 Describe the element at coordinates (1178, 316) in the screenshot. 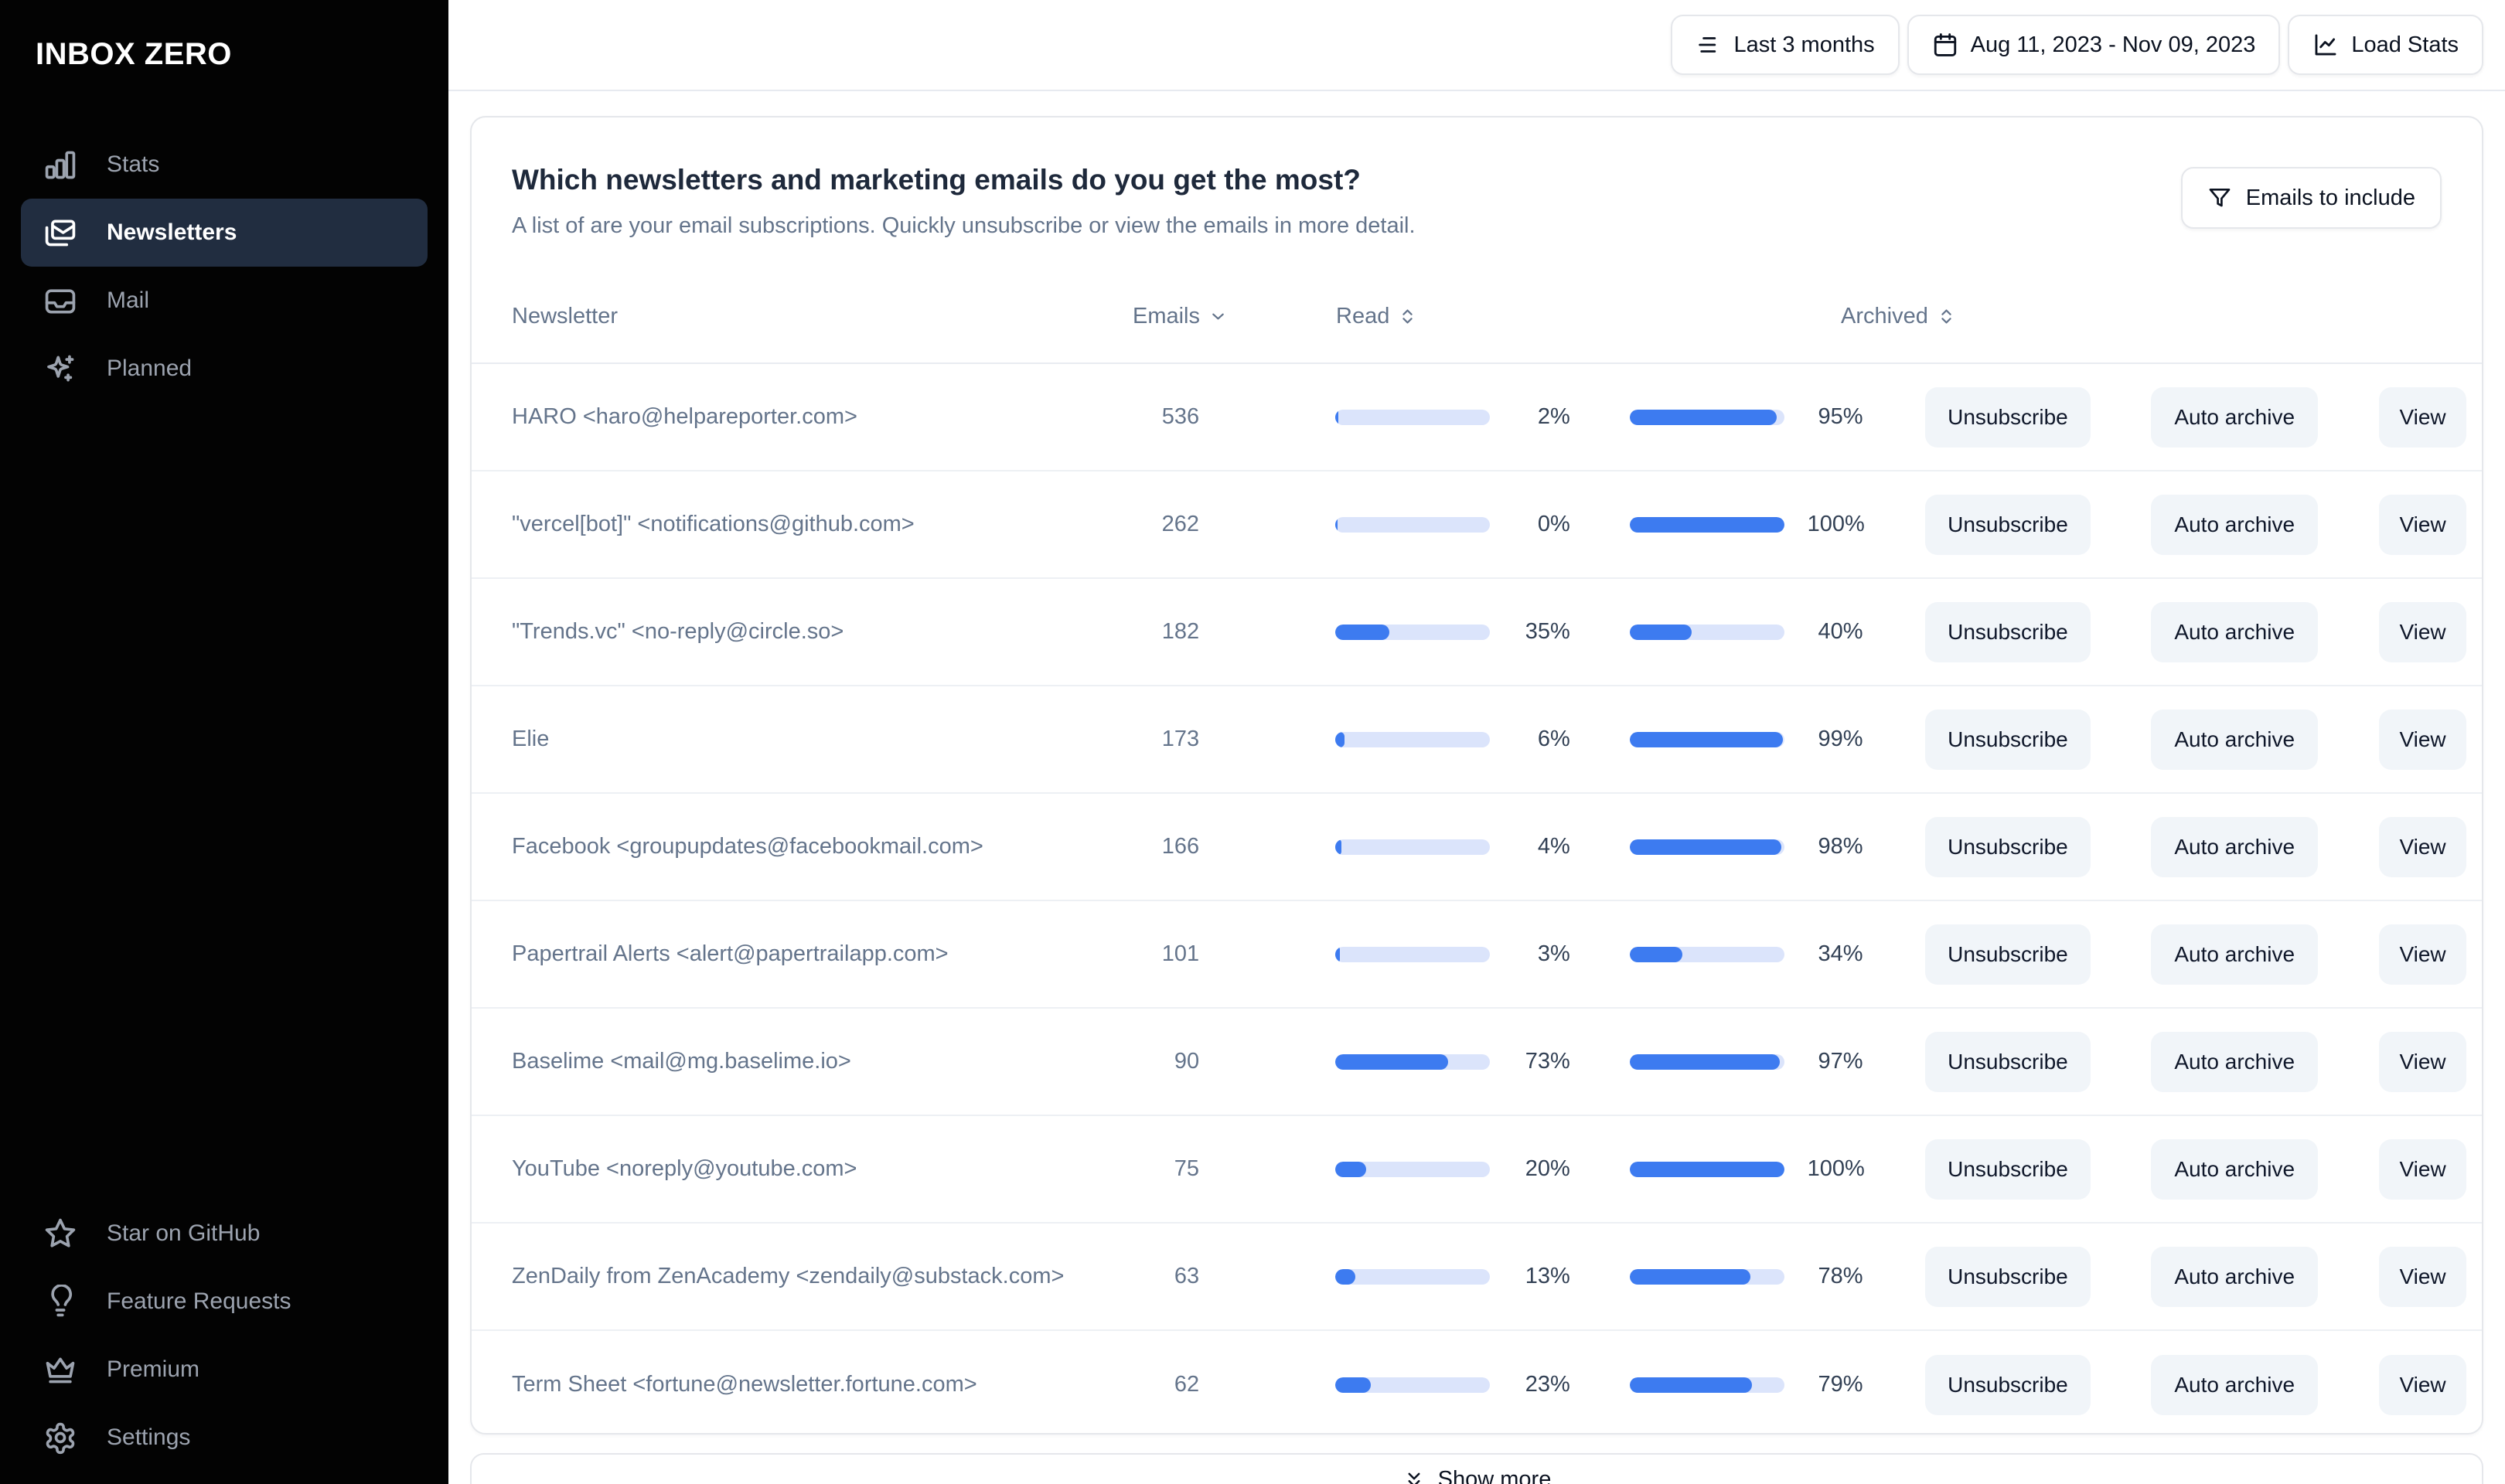

I see `column-header-emails: Emails` at that location.